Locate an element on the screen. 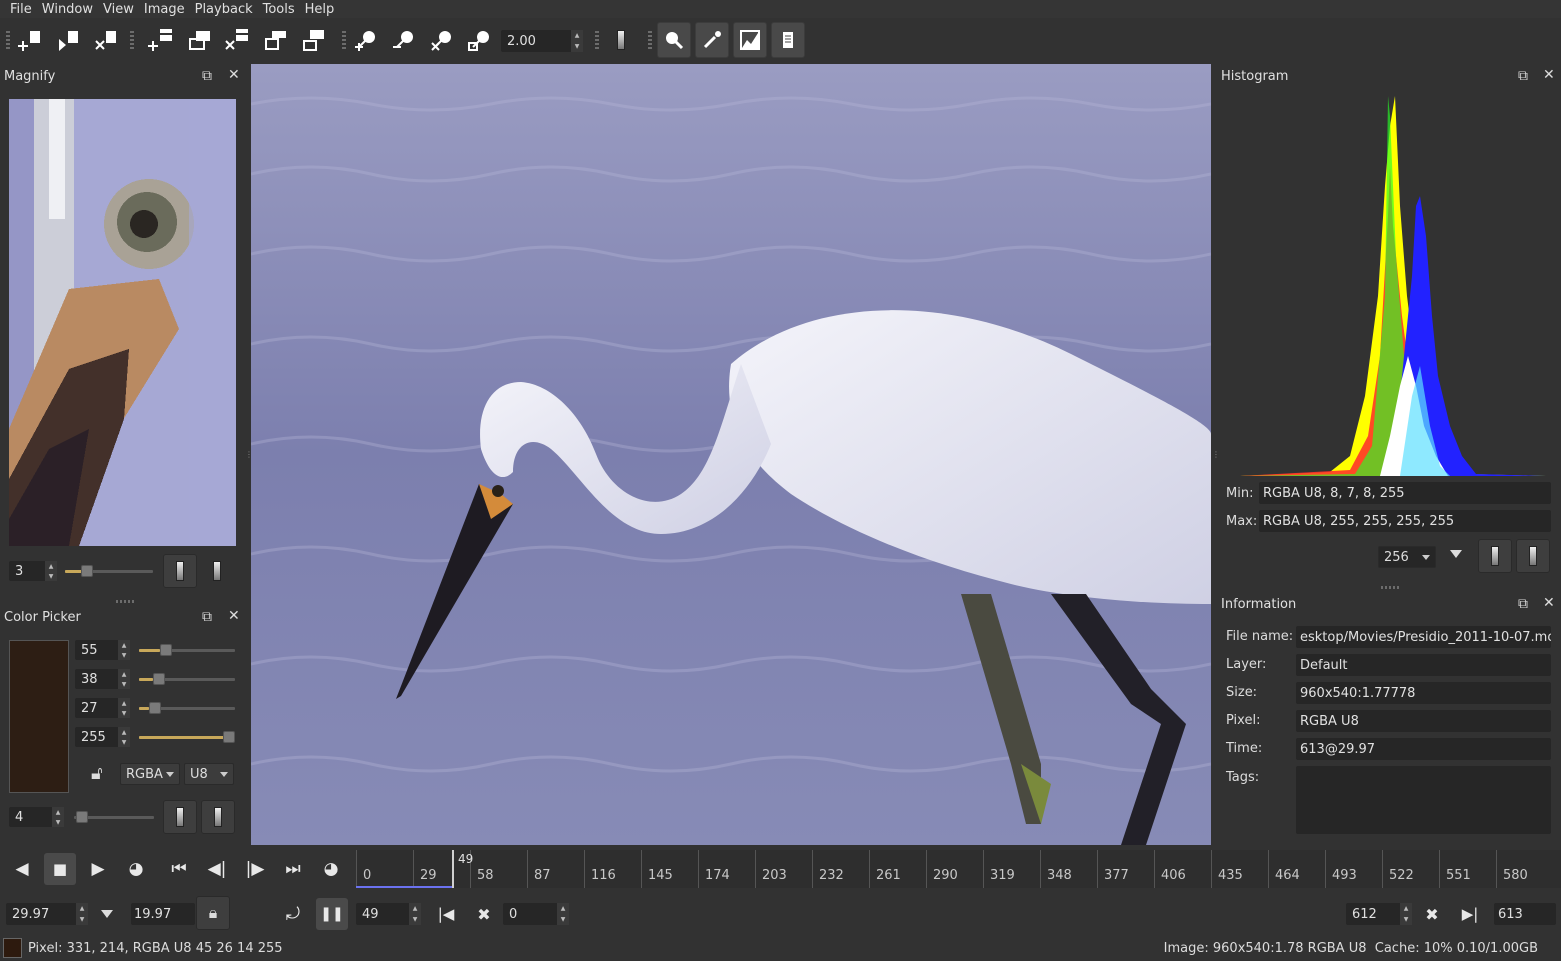  loop-mode-icon: ◕ is located at coordinates (331, 869).